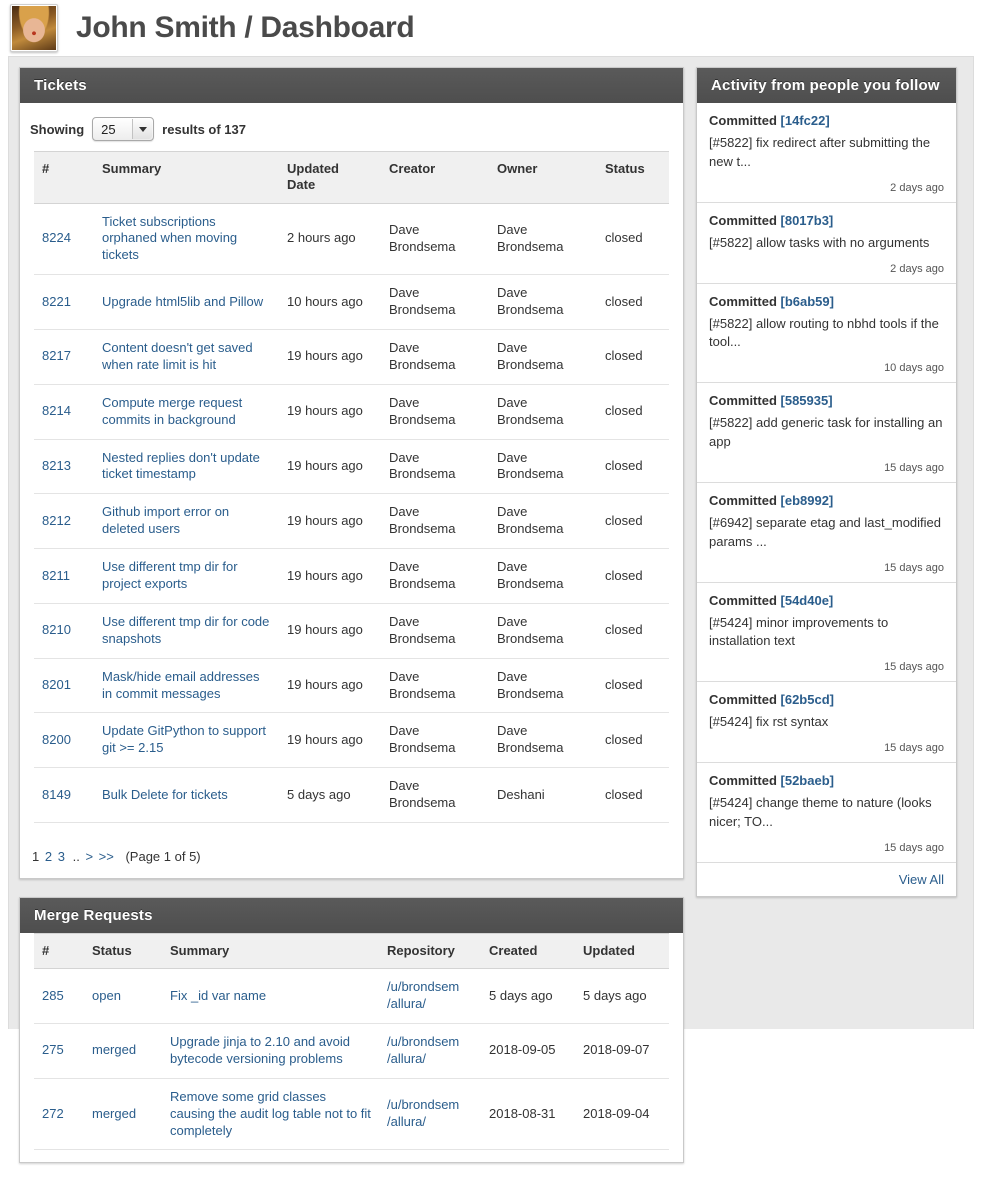 This screenshot has width=982, height=1181. I want to click on ticket-number: 8200, so click(64, 740).